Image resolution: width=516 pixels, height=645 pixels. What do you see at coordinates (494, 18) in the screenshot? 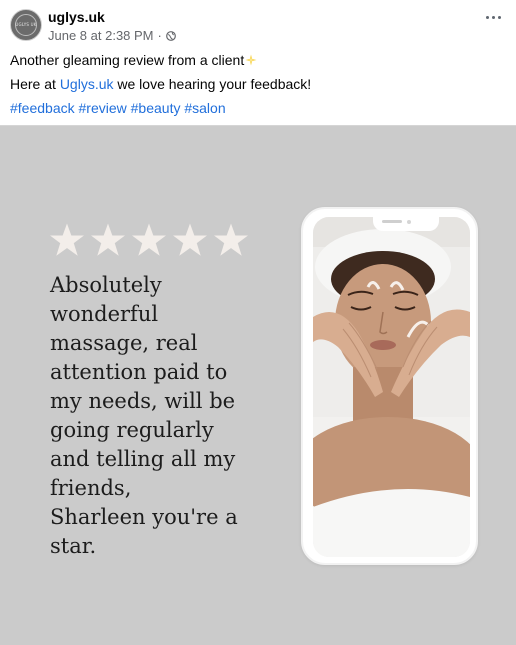
I see `more-horizontal-icon` at bounding box center [494, 18].